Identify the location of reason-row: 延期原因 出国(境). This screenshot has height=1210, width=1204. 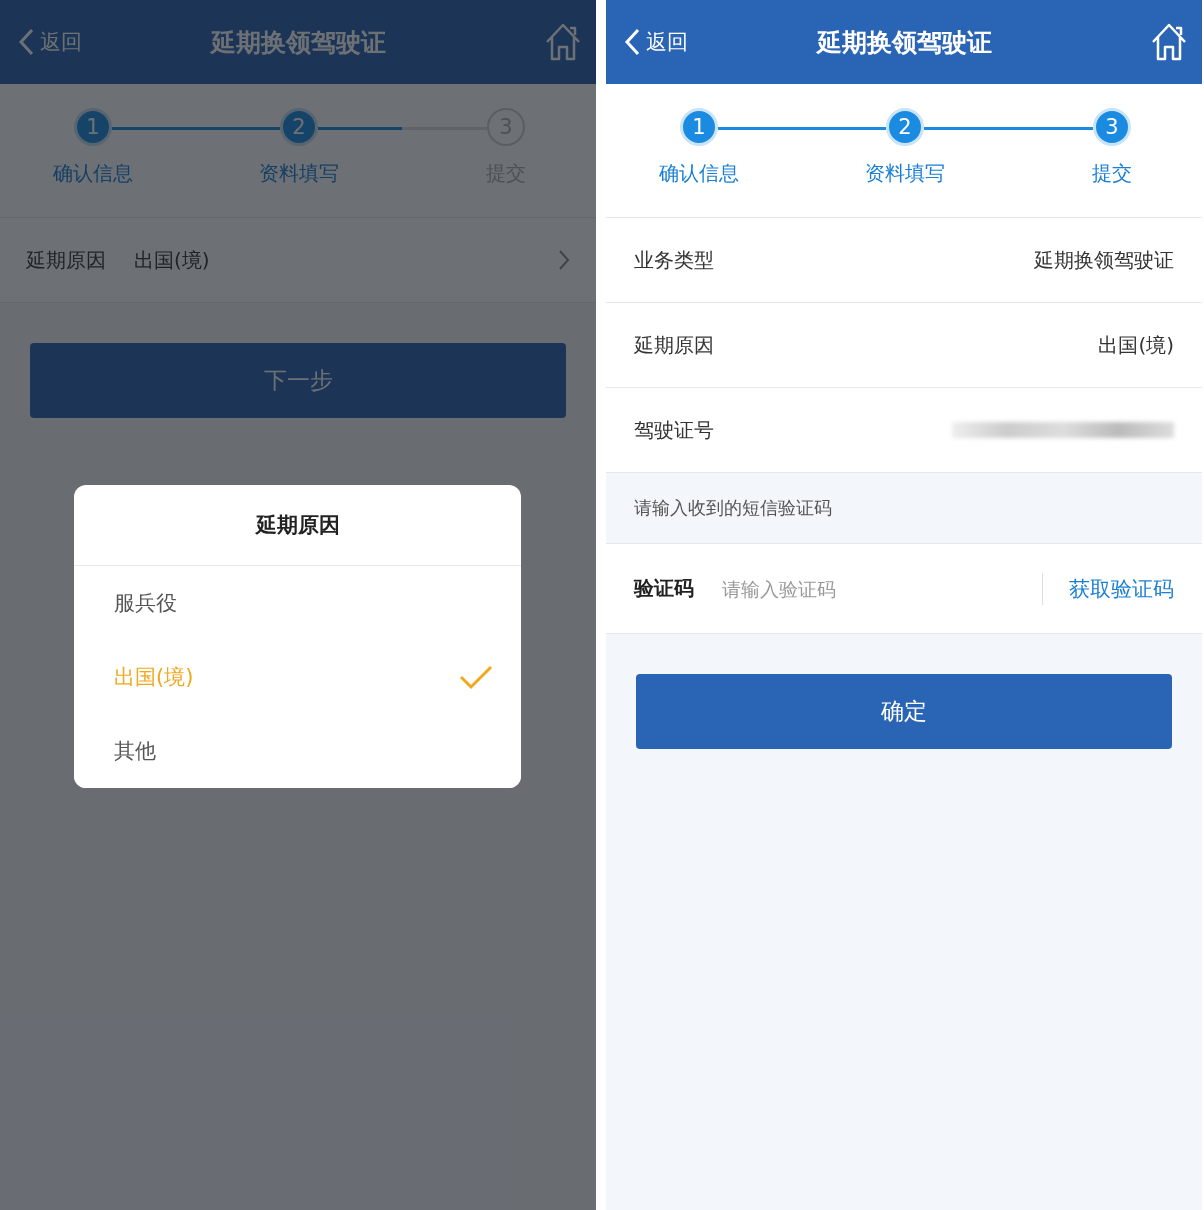
(298, 260).